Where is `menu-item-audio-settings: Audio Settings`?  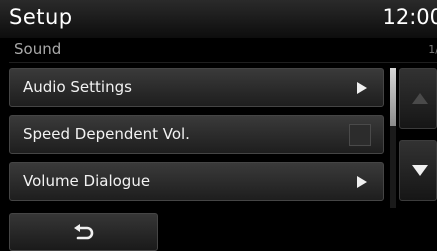
menu-item-audio-settings: Audio Settings is located at coordinates (196, 87).